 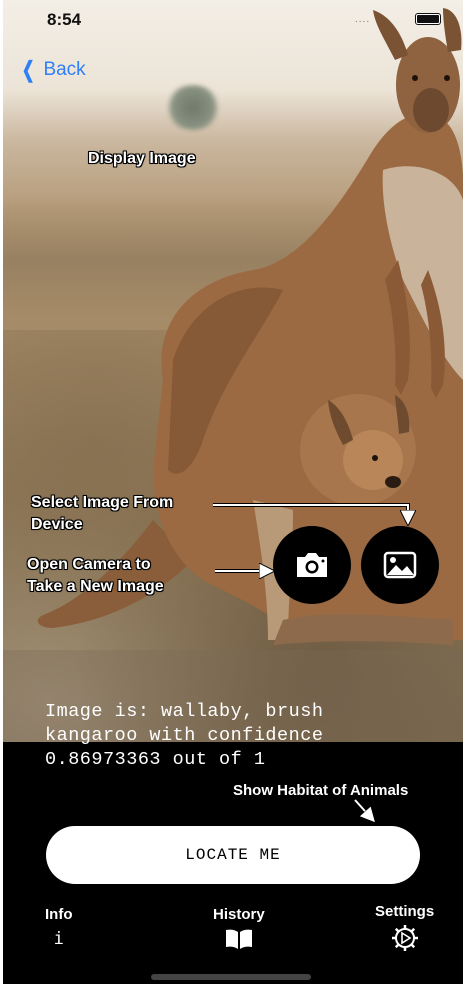 What do you see at coordinates (239, 914) in the screenshot?
I see `tab-history-label: History` at bounding box center [239, 914].